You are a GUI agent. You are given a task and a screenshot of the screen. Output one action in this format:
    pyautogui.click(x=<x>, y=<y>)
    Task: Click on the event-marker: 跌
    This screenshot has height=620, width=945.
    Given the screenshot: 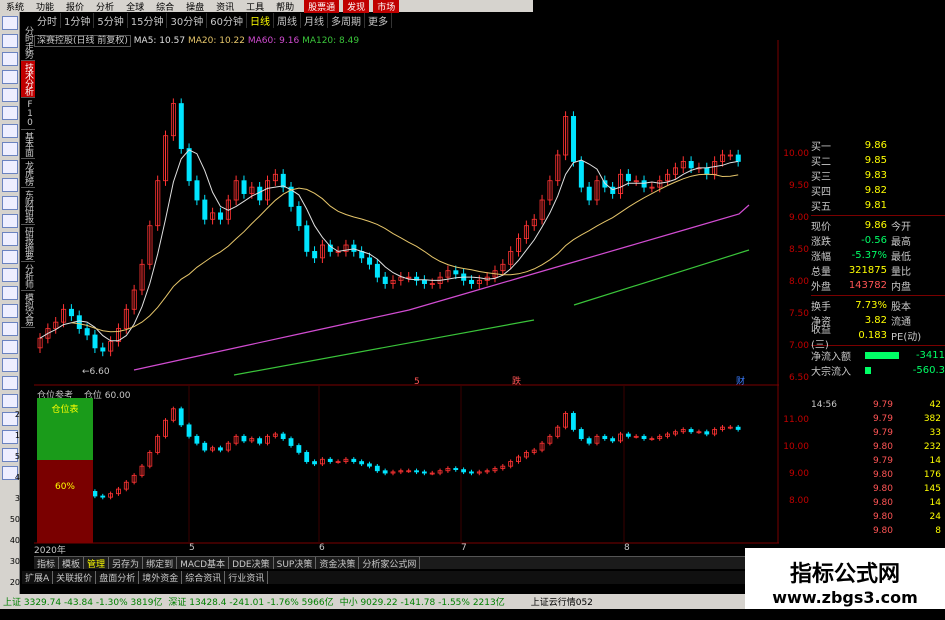 What is the action you would take?
    pyautogui.click(x=516, y=381)
    